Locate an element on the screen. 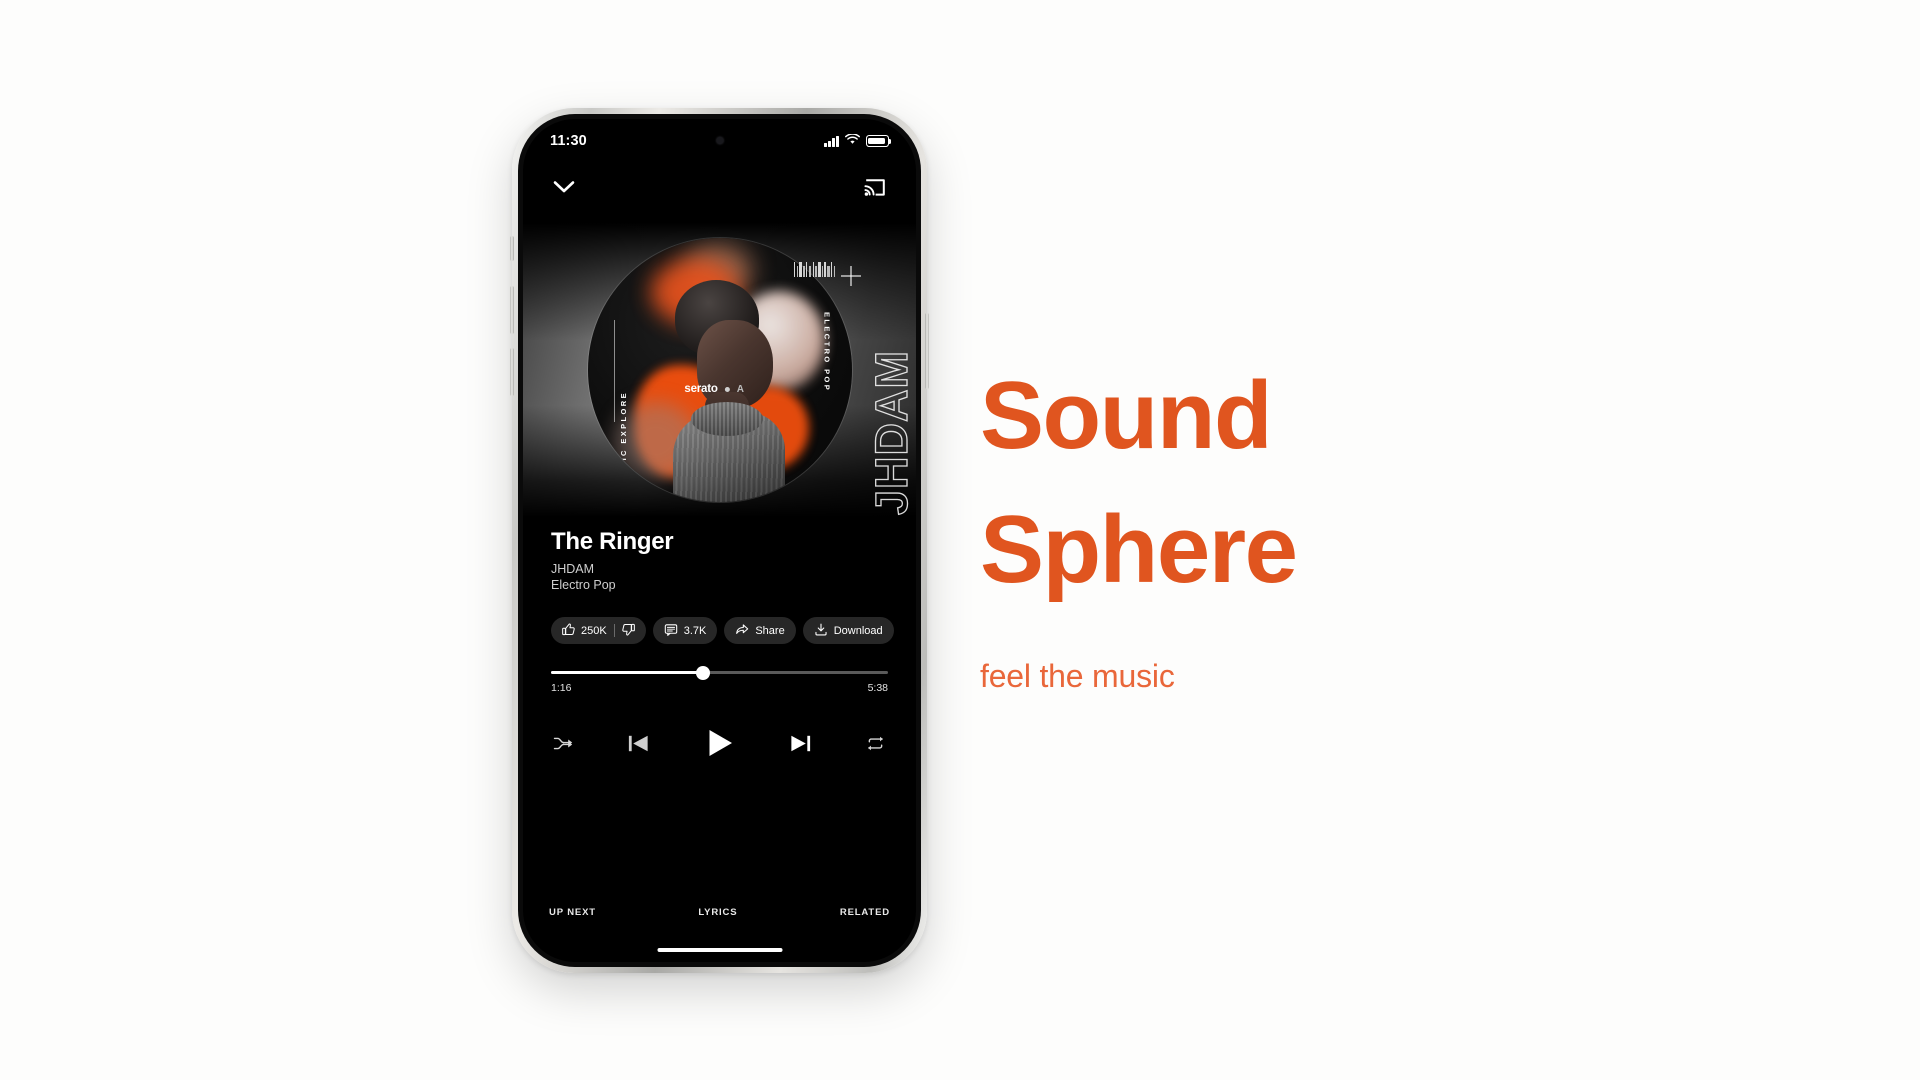 The height and width of the screenshot is (1080, 1920). progress-slider is located at coordinates (719, 672).